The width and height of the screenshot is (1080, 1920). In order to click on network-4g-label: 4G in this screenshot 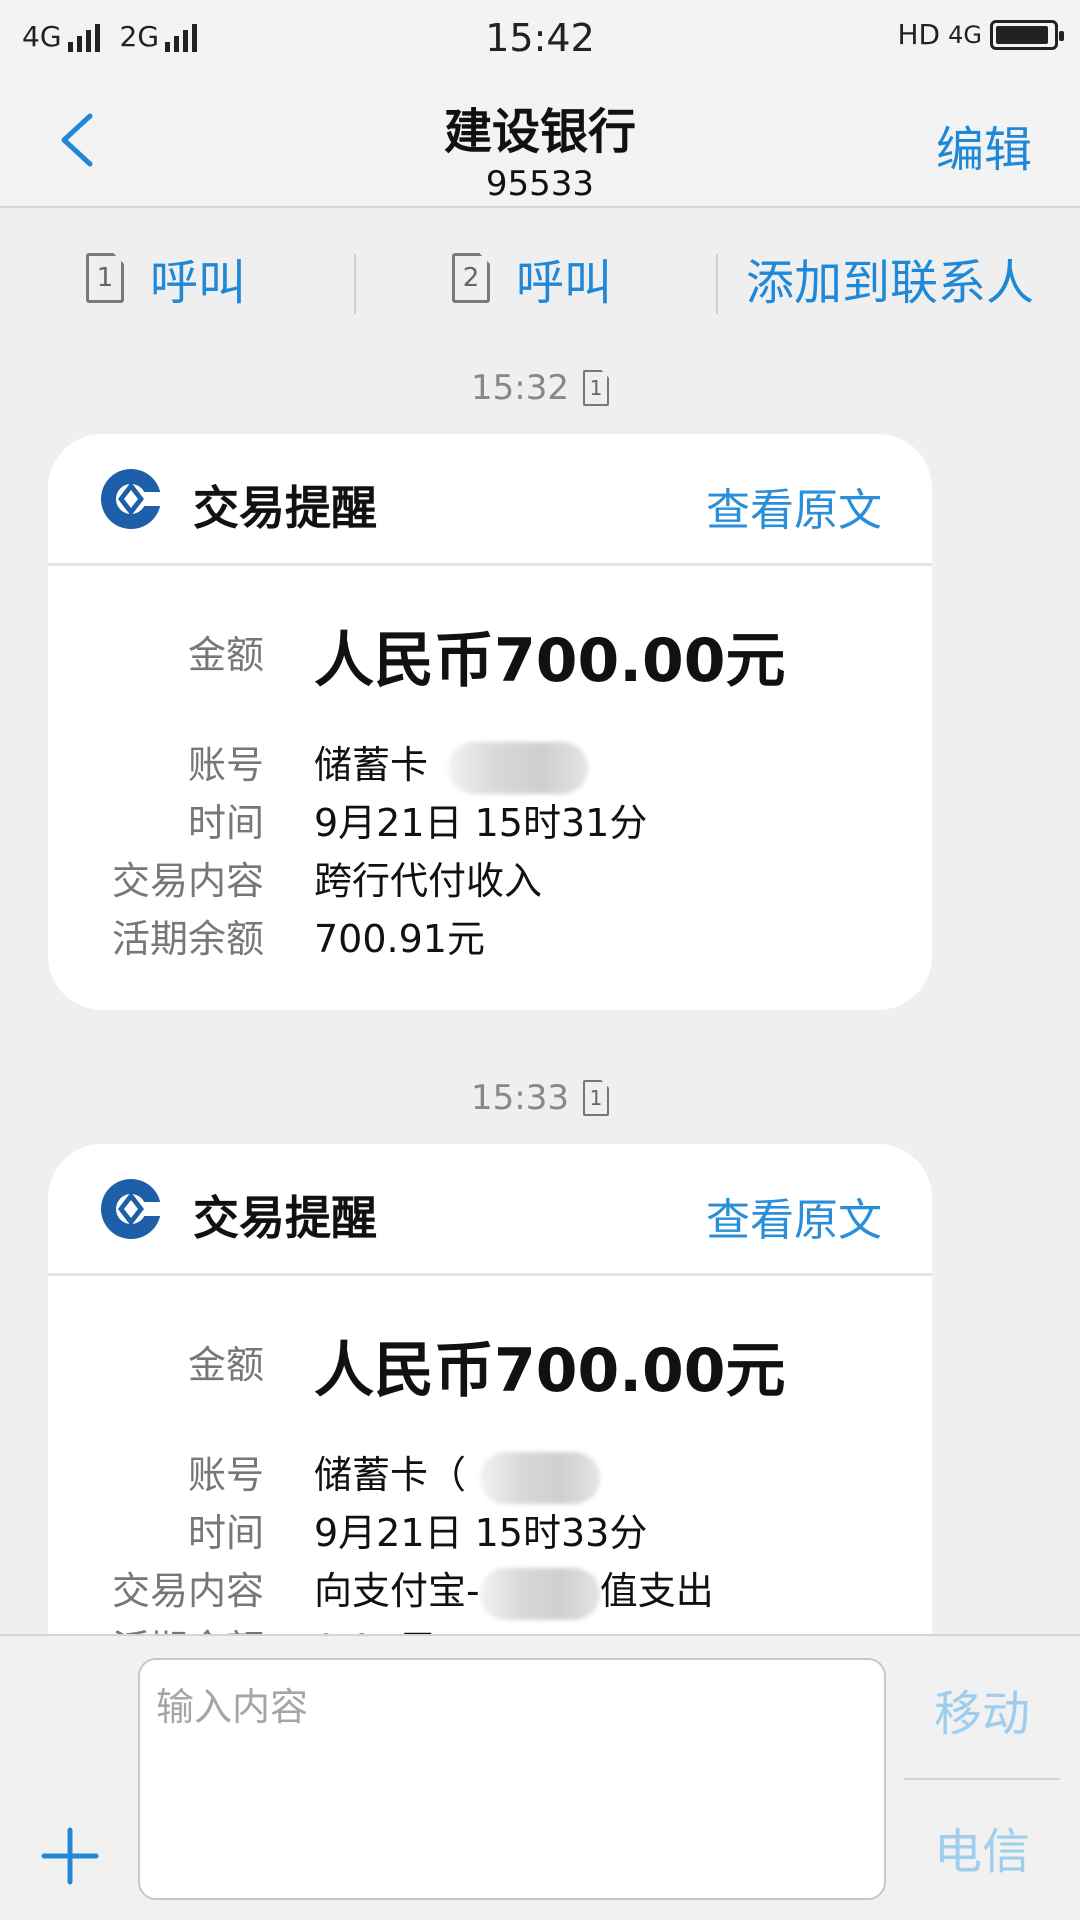, I will do `click(965, 34)`.